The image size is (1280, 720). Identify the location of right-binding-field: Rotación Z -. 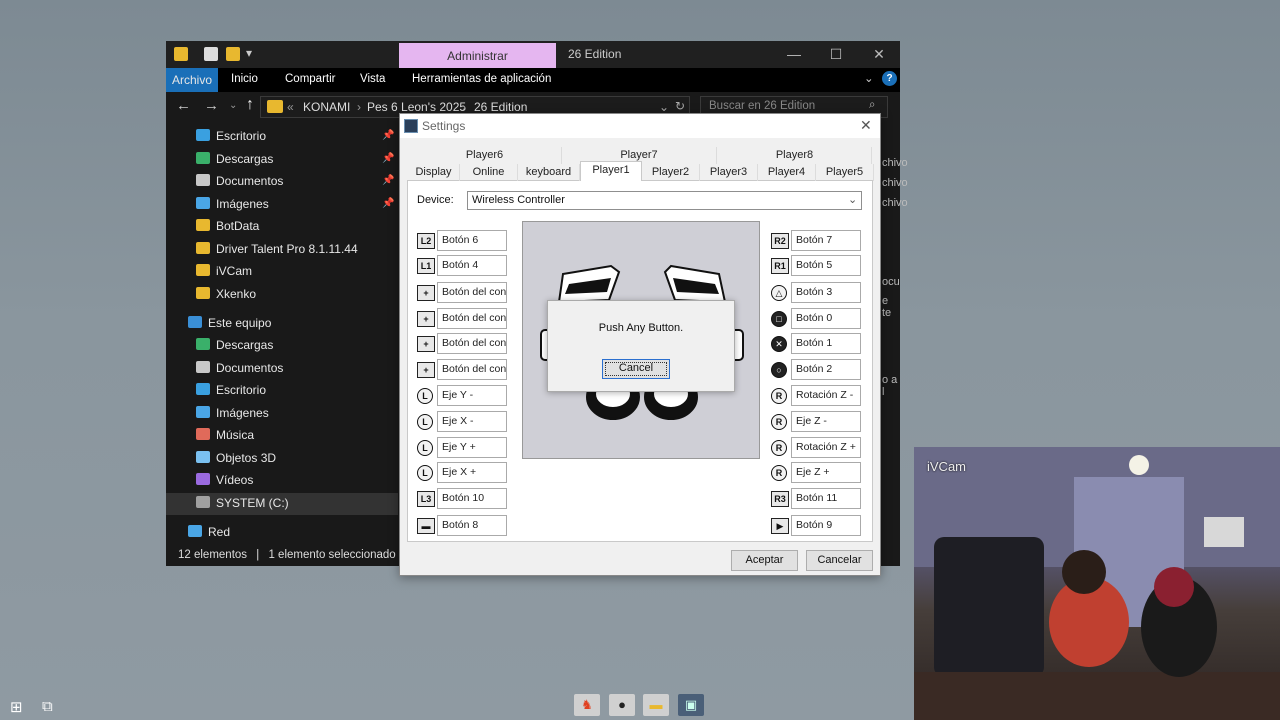
(826, 395).